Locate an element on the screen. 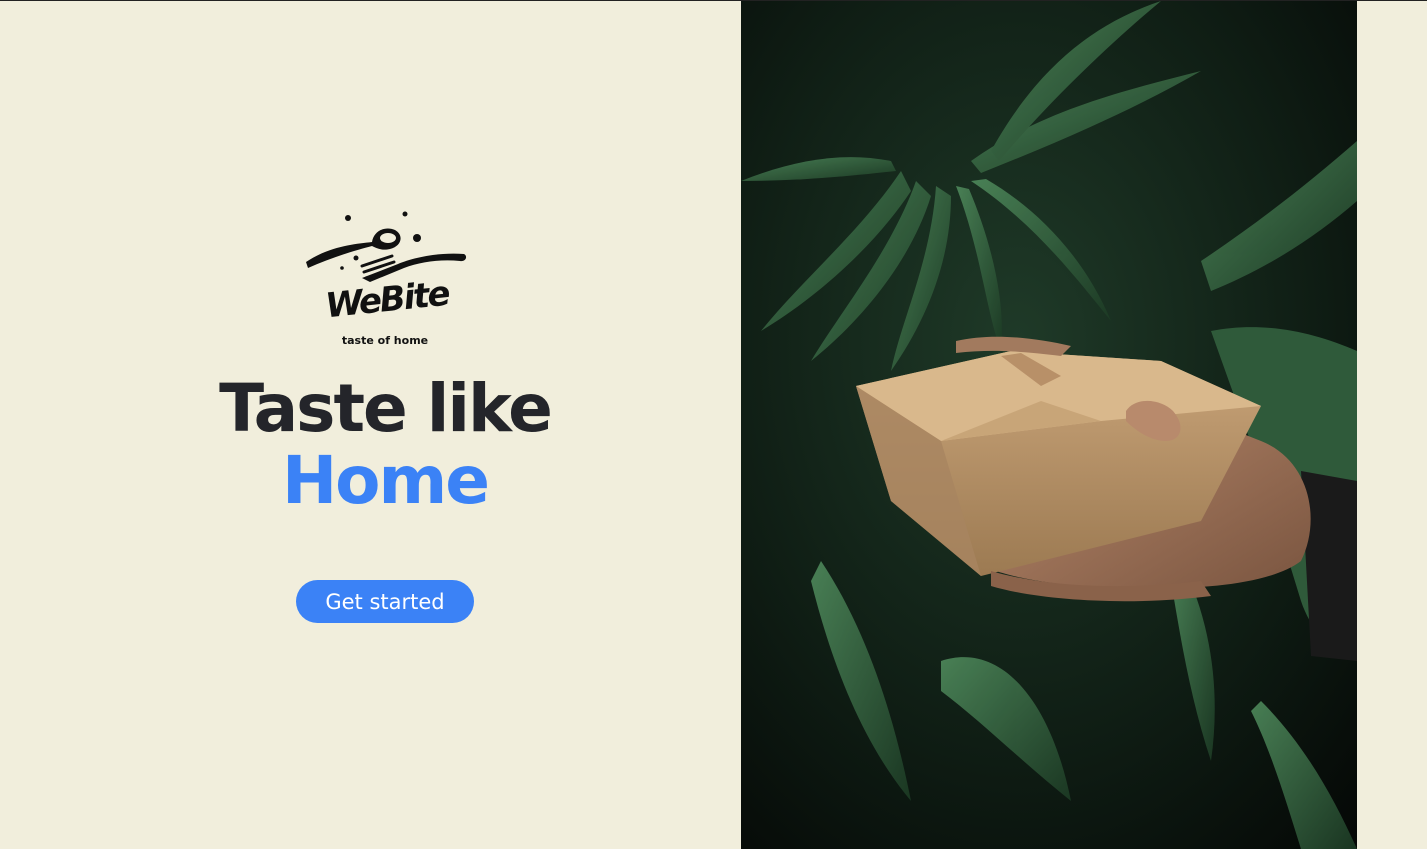  headline-line-1: Taste like is located at coordinates (386, 408).